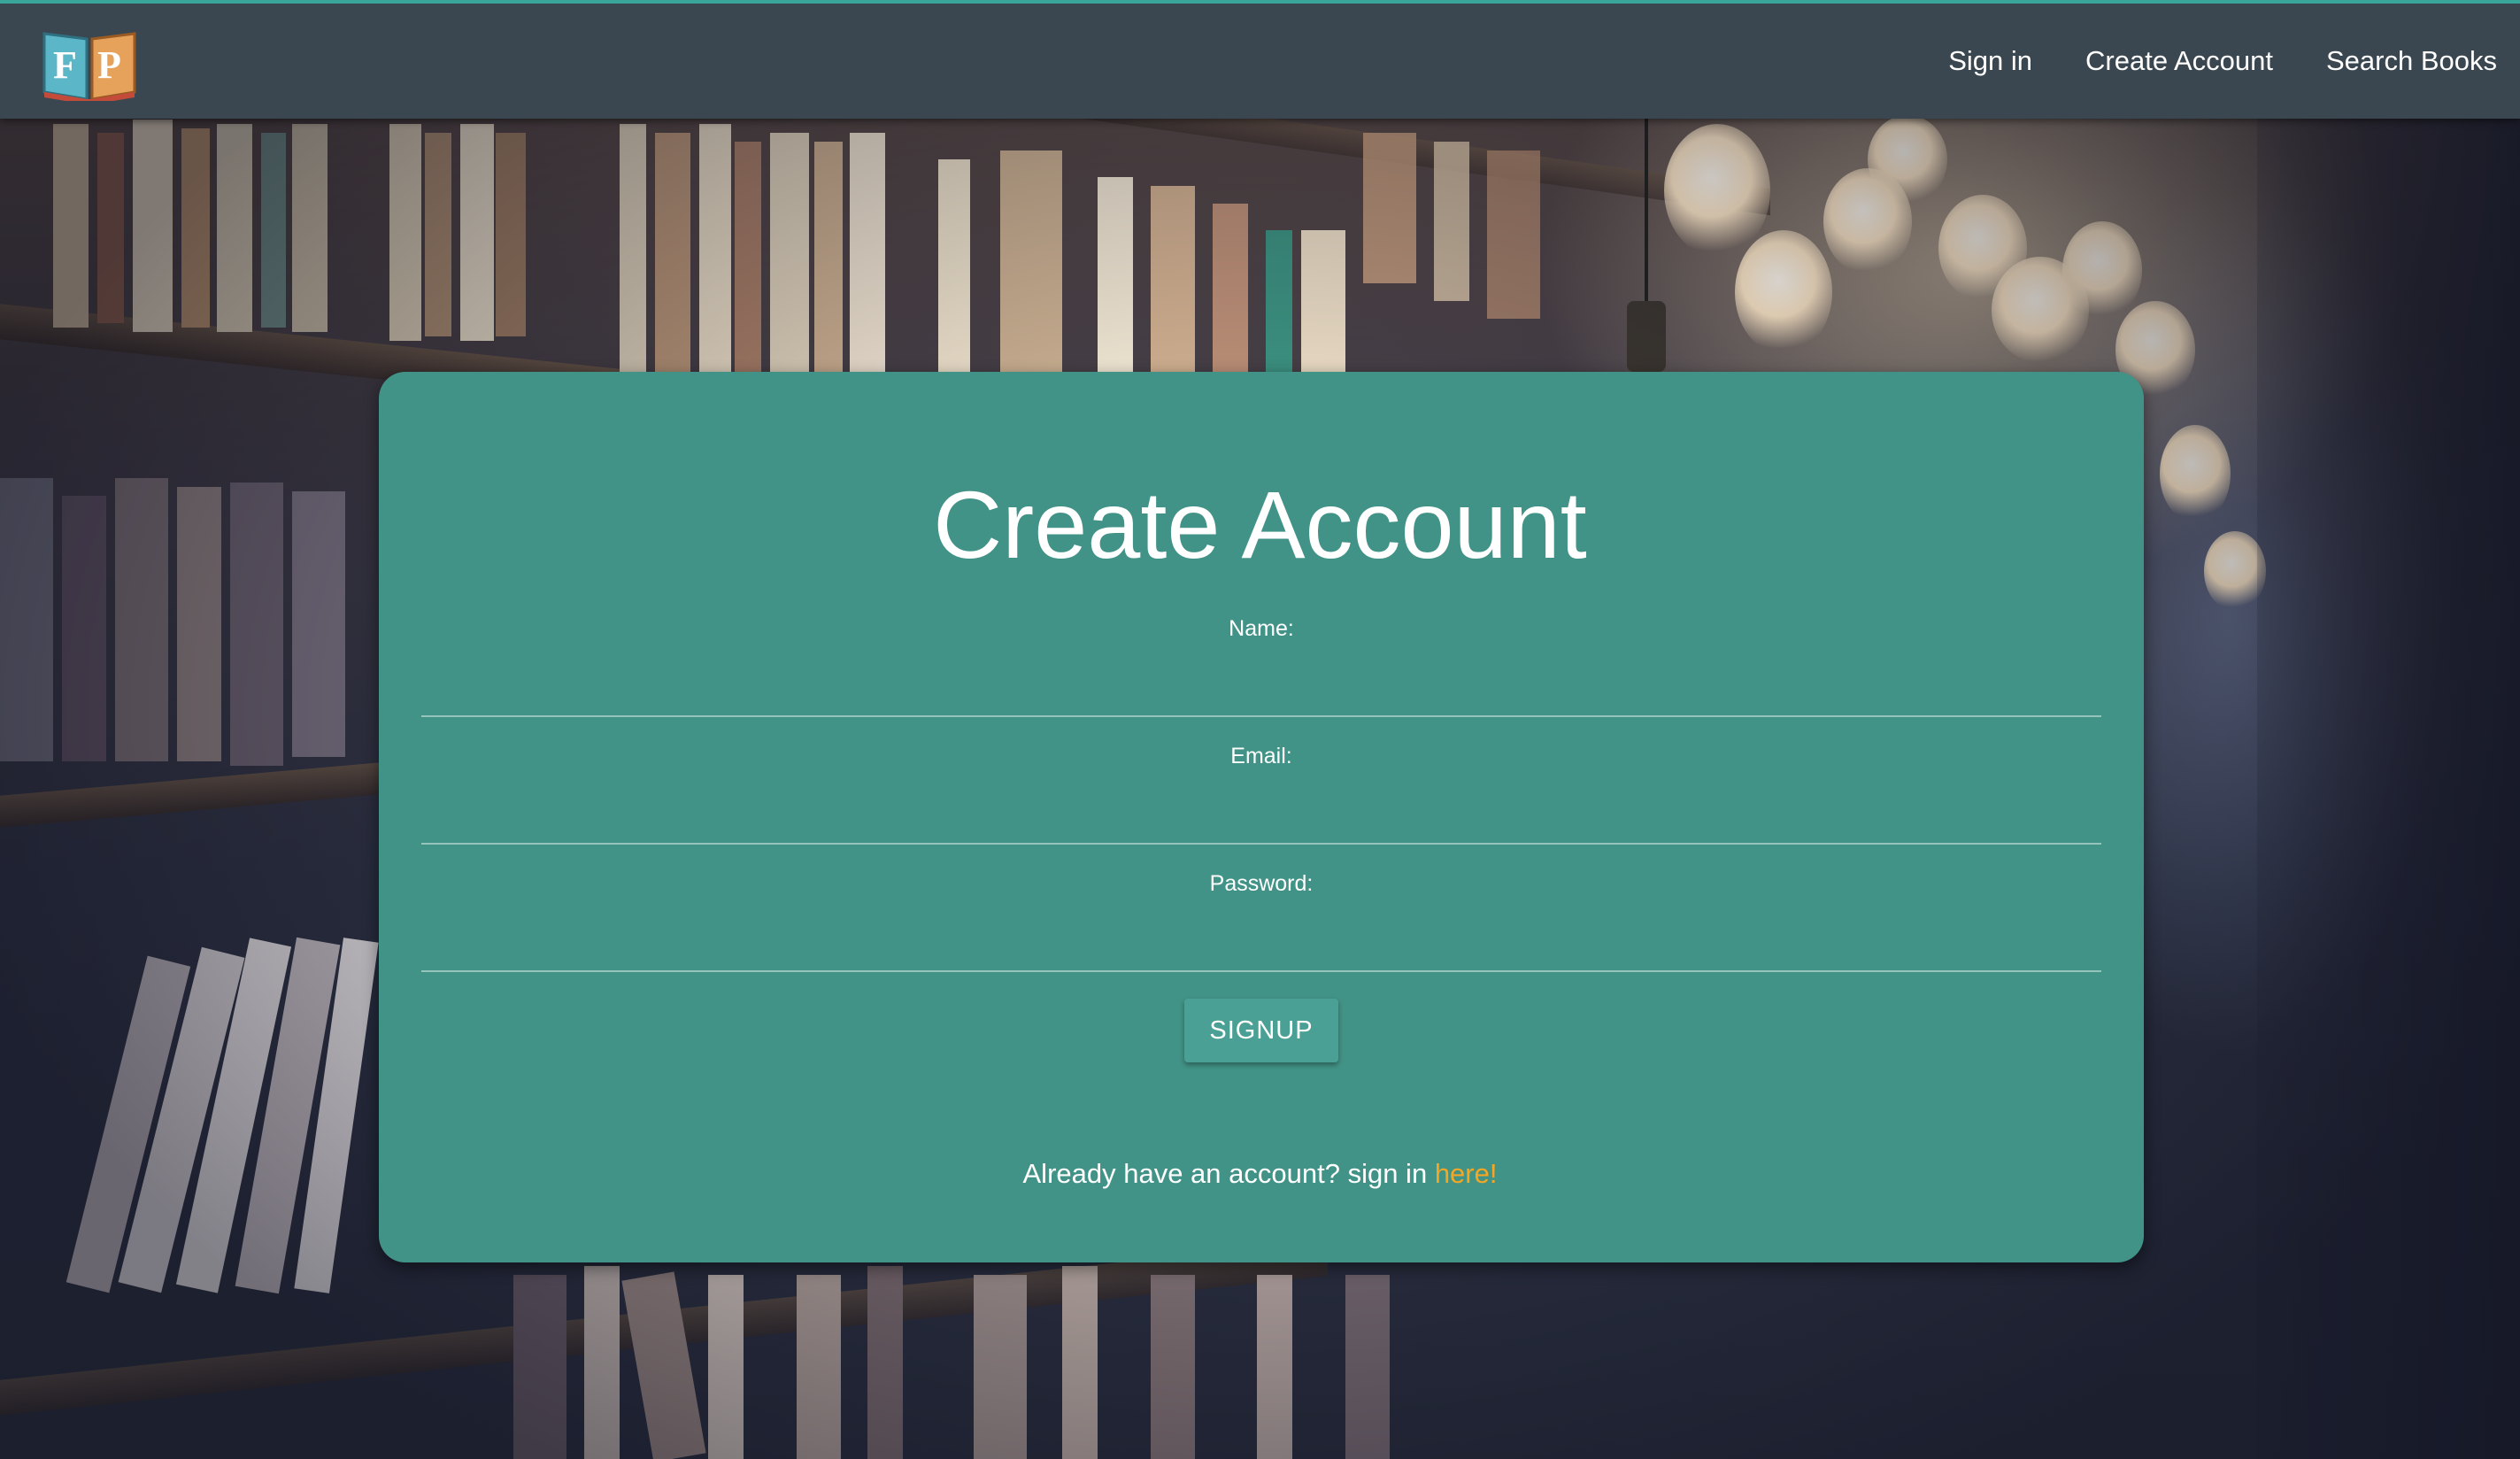 The height and width of the screenshot is (1459, 2520). I want to click on name-label: Name:, so click(1261, 628).